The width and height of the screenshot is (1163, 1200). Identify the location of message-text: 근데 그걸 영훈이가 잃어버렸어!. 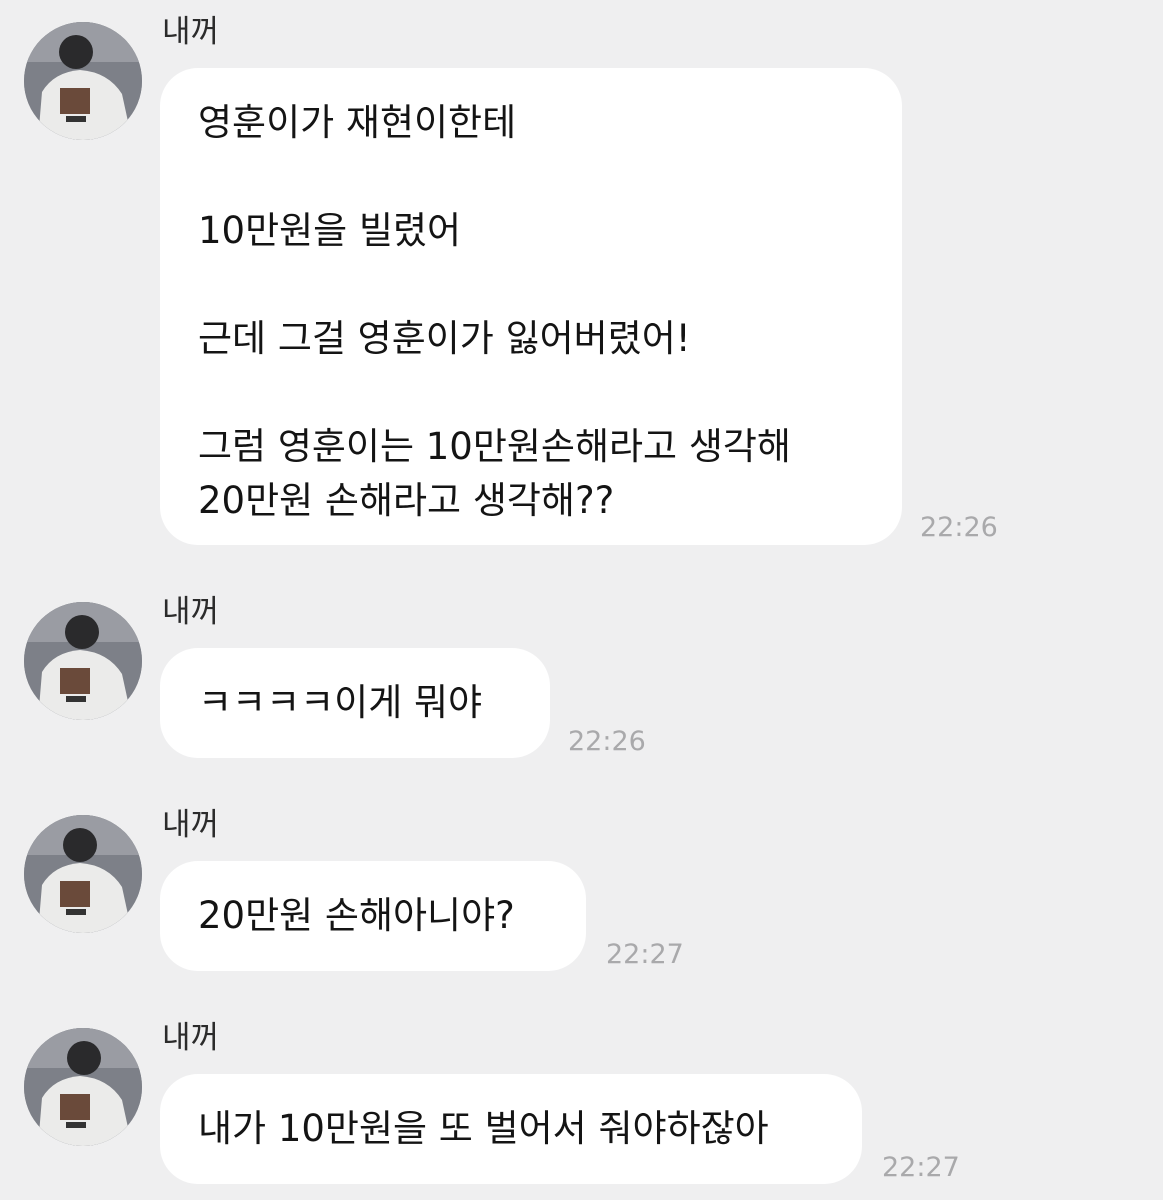
(444, 338).